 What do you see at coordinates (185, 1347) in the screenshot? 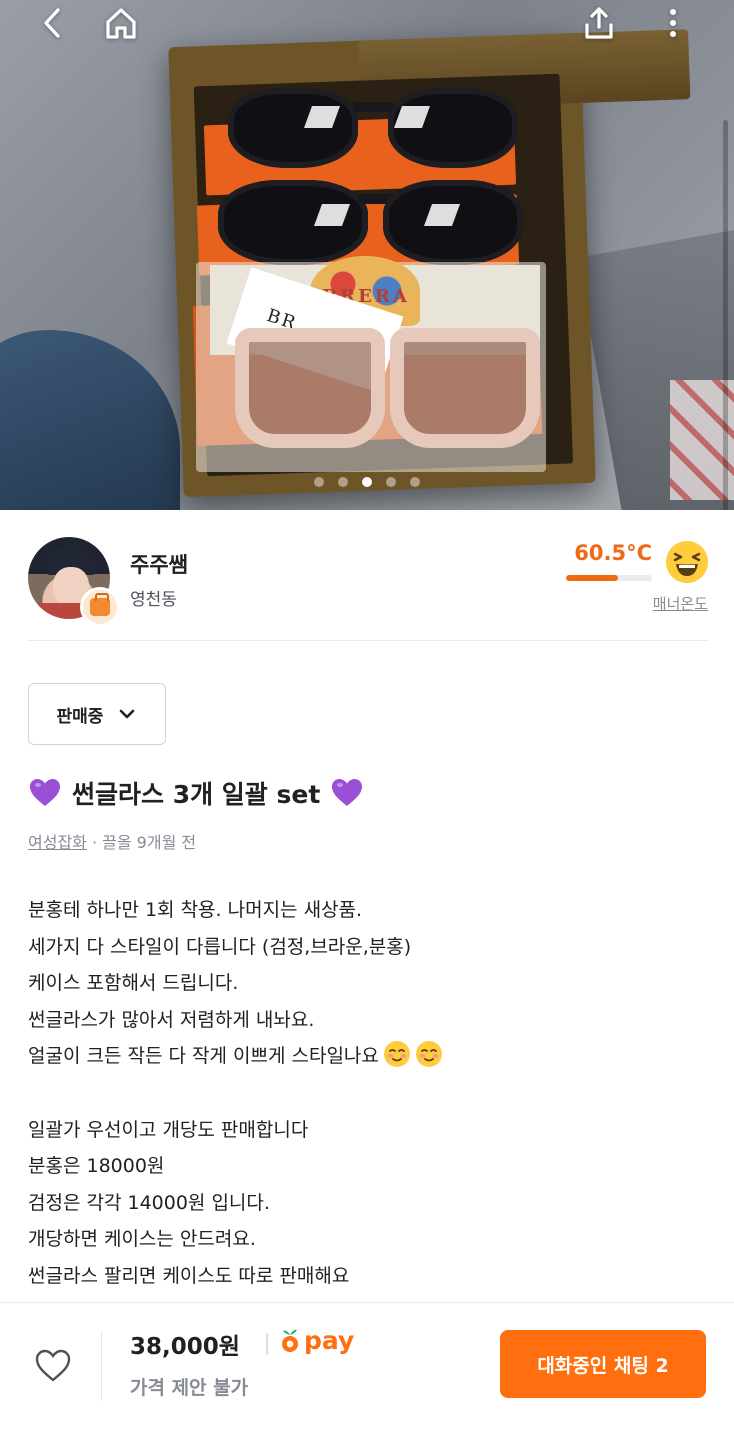
I see `price: 38,000원` at bounding box center [185, 1347].